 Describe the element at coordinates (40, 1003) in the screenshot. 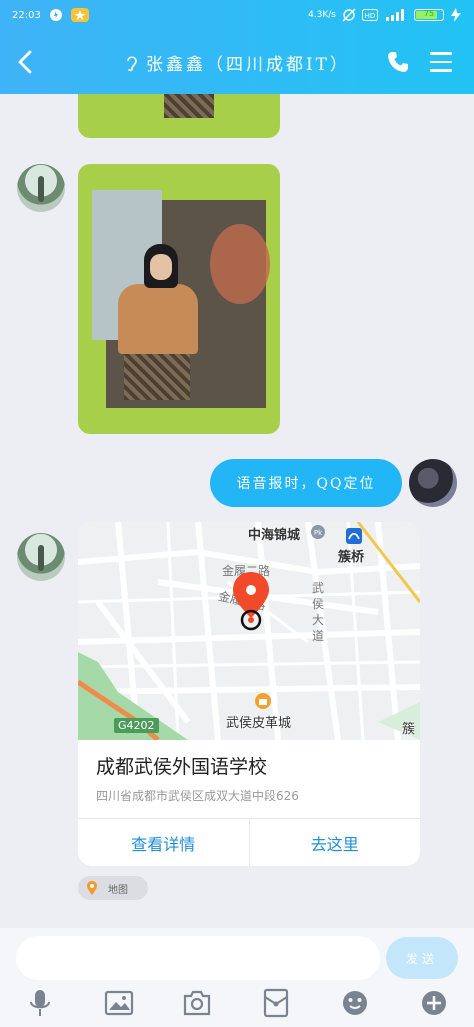

I see `microphone-icon` at that location.